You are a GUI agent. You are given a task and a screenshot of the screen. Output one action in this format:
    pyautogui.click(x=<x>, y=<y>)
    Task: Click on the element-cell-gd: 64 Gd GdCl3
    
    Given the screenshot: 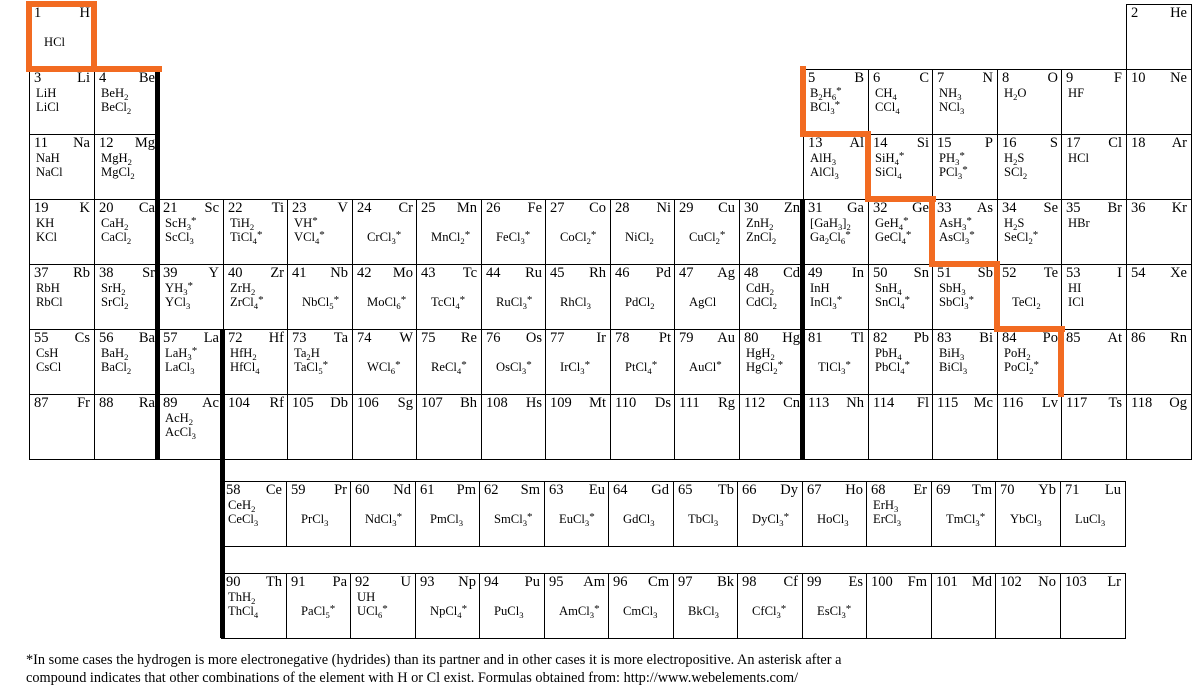 What is the action you would take?
    pyautogui.click(x=641, y=514)
    